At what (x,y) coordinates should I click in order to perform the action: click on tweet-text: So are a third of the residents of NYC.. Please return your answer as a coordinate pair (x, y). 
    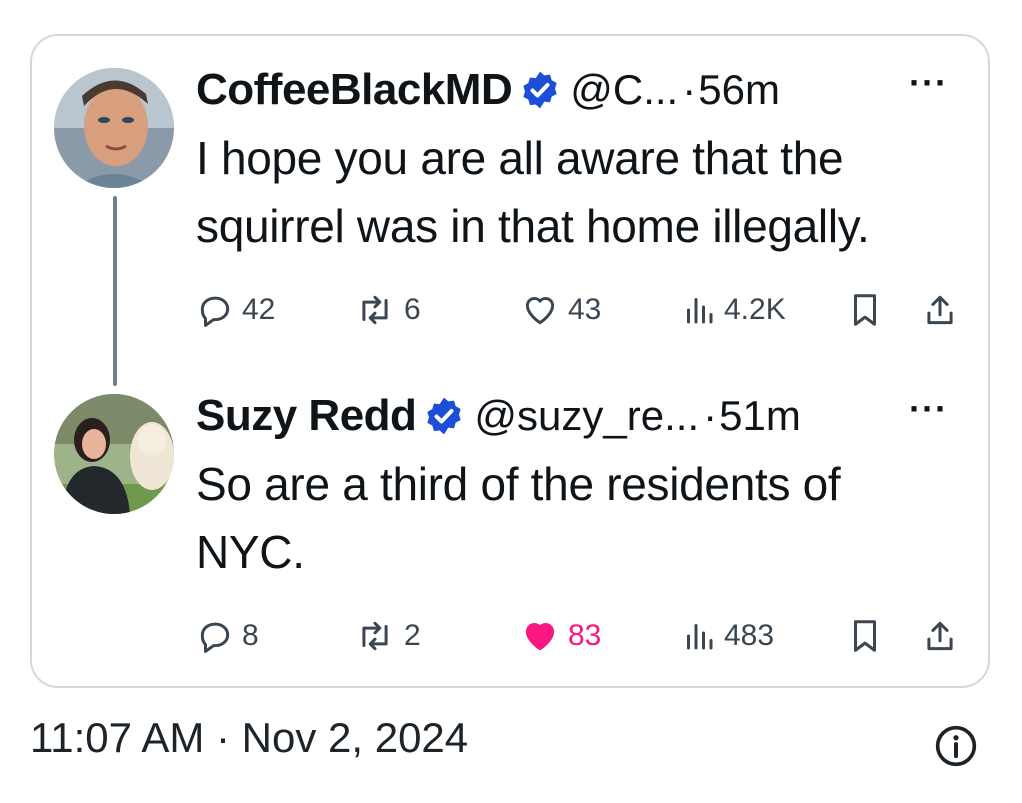
    Looking at the image, I should click on (581, 518).